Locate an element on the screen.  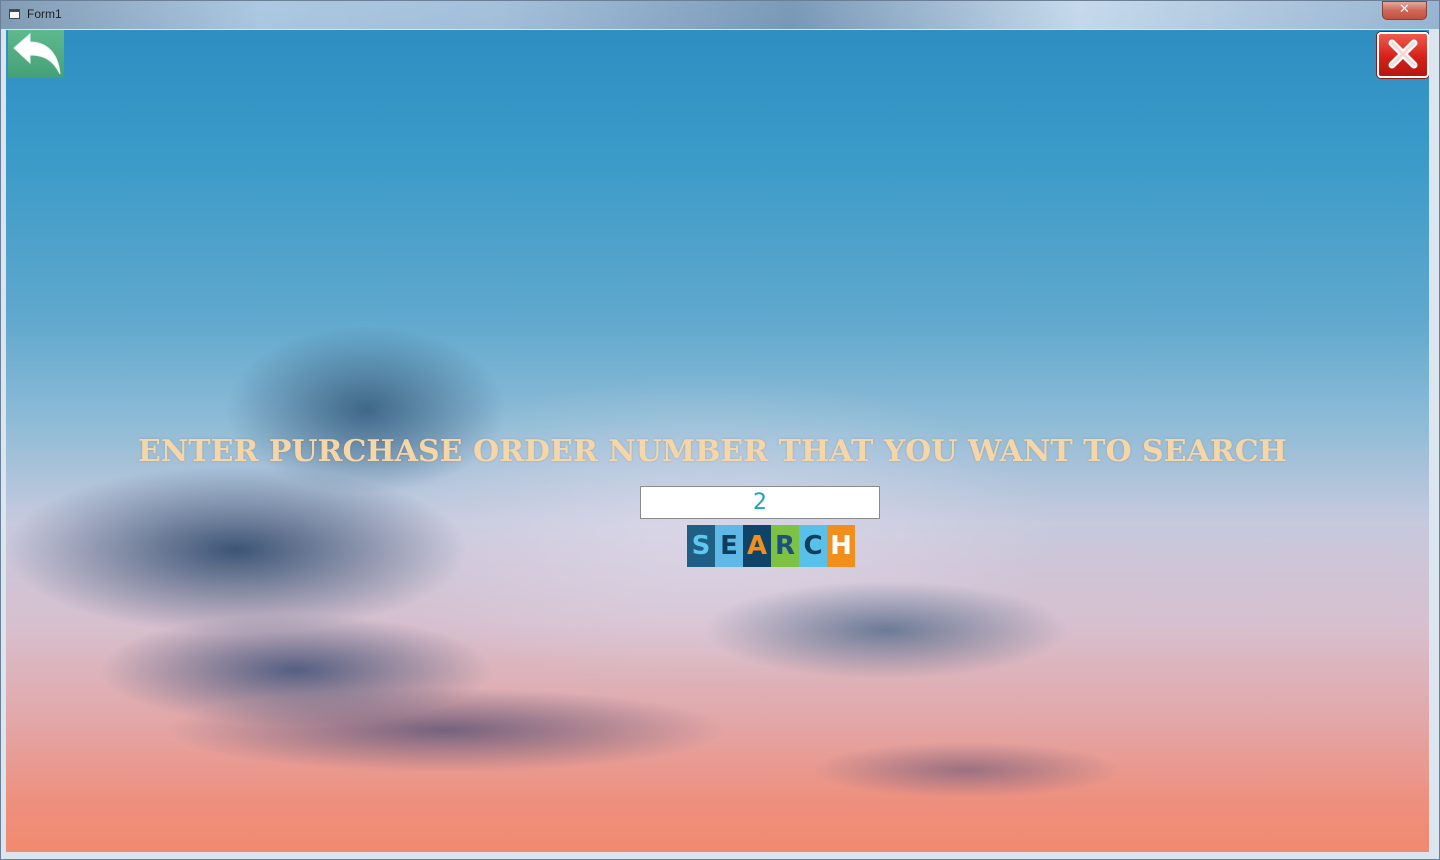
purchase-order-number-input is located at coordinates (760, 502).